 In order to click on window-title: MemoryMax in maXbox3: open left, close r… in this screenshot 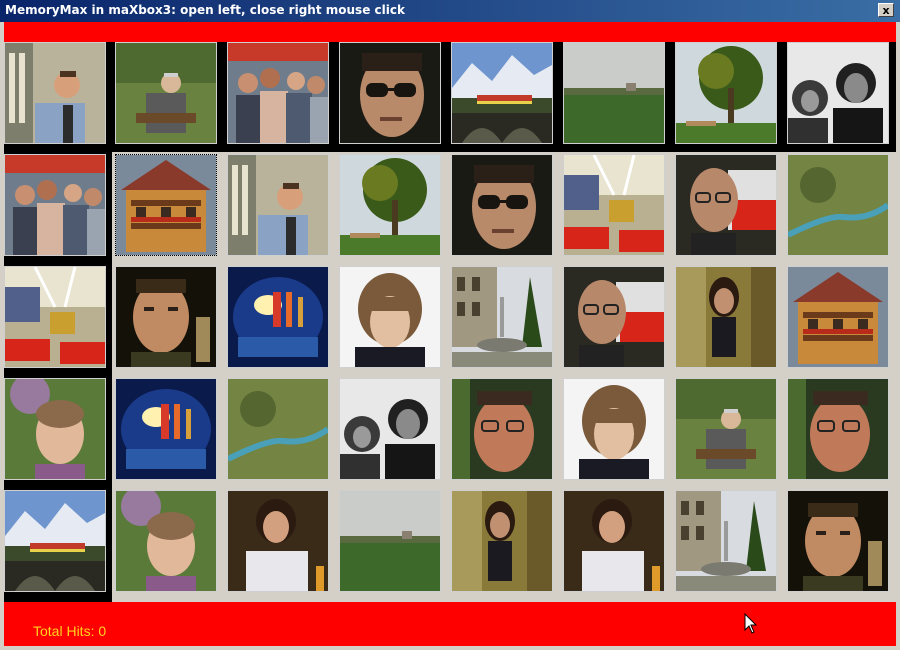, I will do `click(205, 10)`.